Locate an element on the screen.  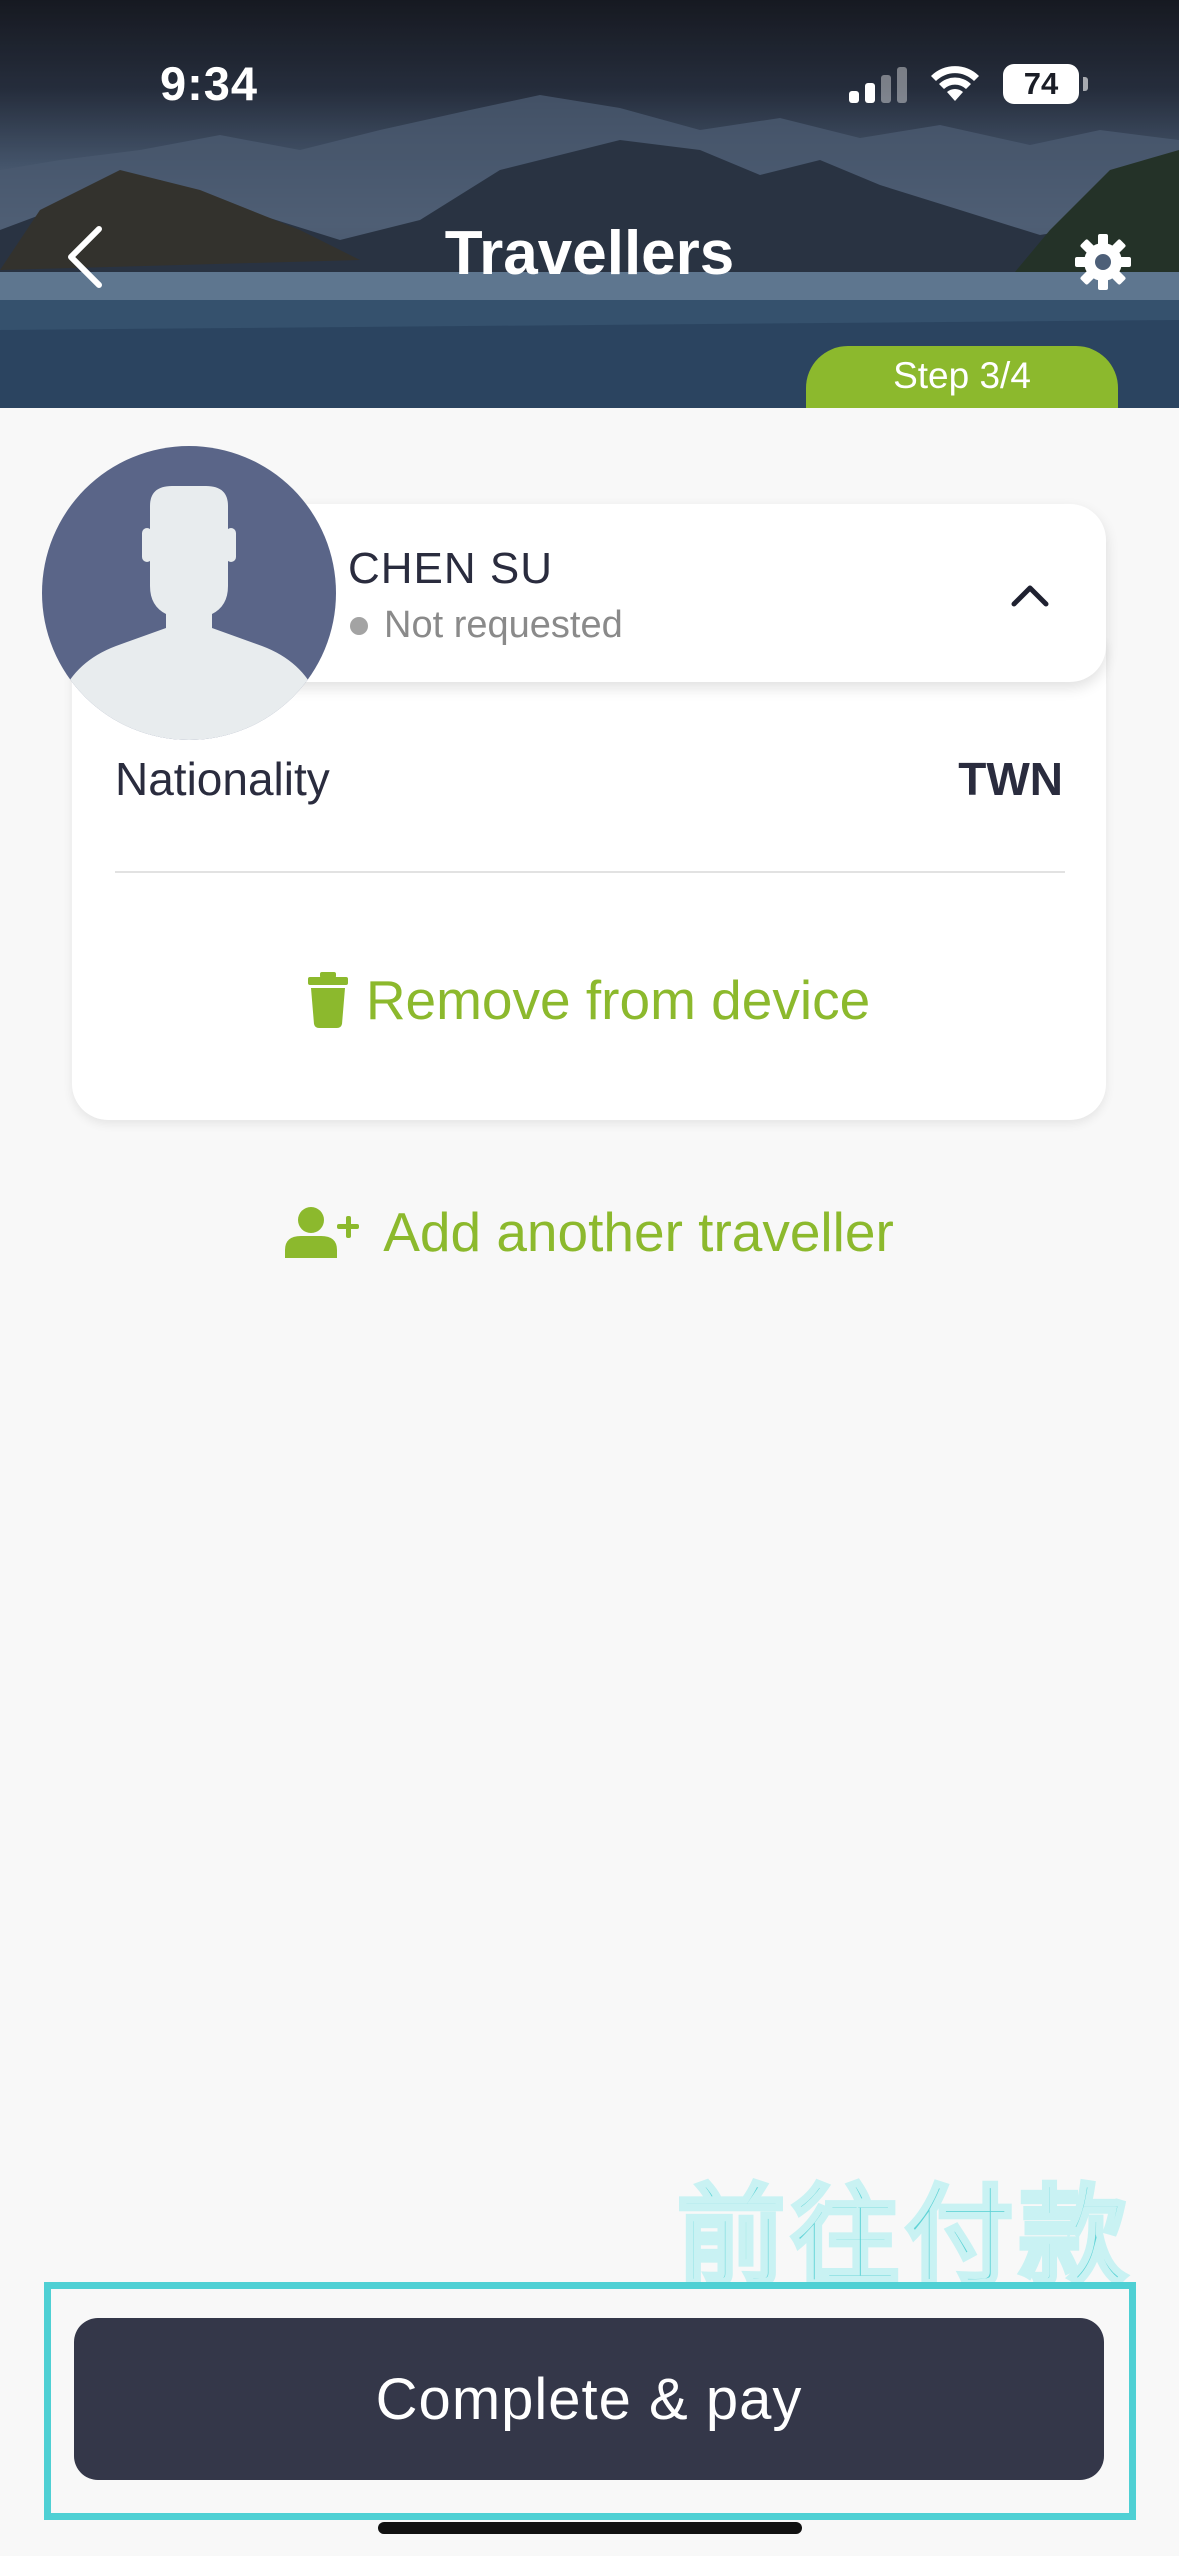
collapse-button is located at coordinates (1030, 595).